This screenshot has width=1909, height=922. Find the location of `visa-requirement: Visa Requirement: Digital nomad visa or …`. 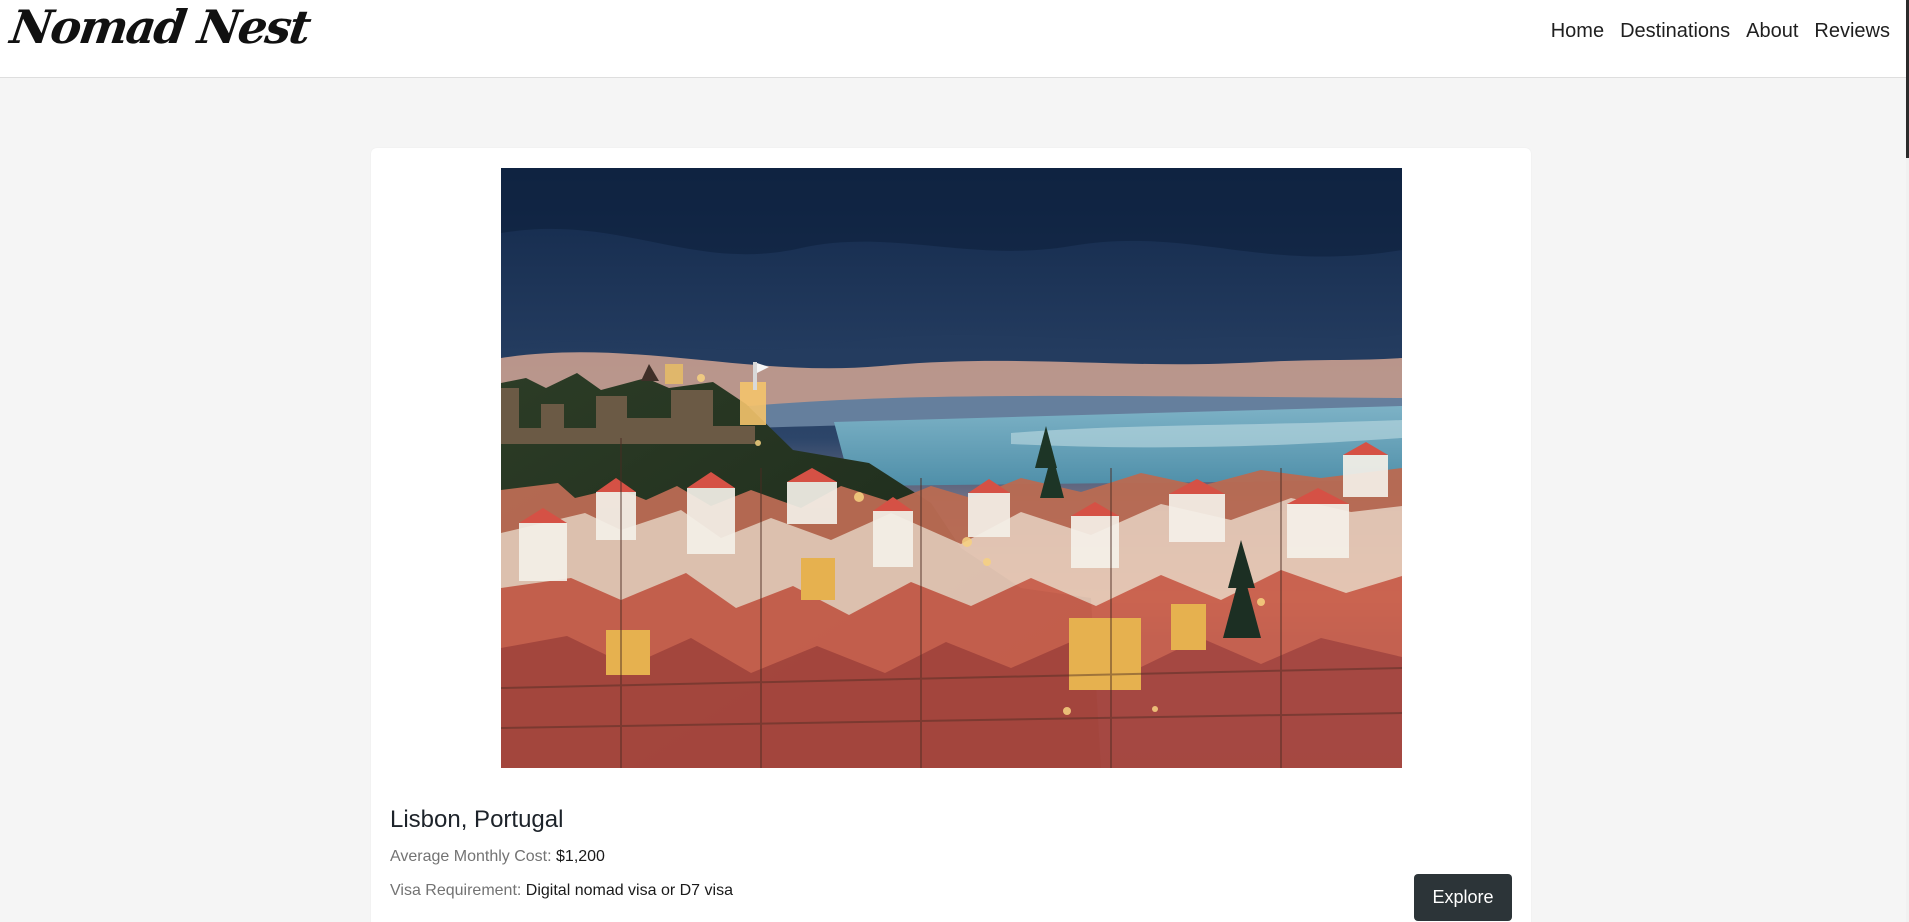

visa-requirement: Visa Requirement: Digital nomad visa or … is located at coordinates (561, 891).